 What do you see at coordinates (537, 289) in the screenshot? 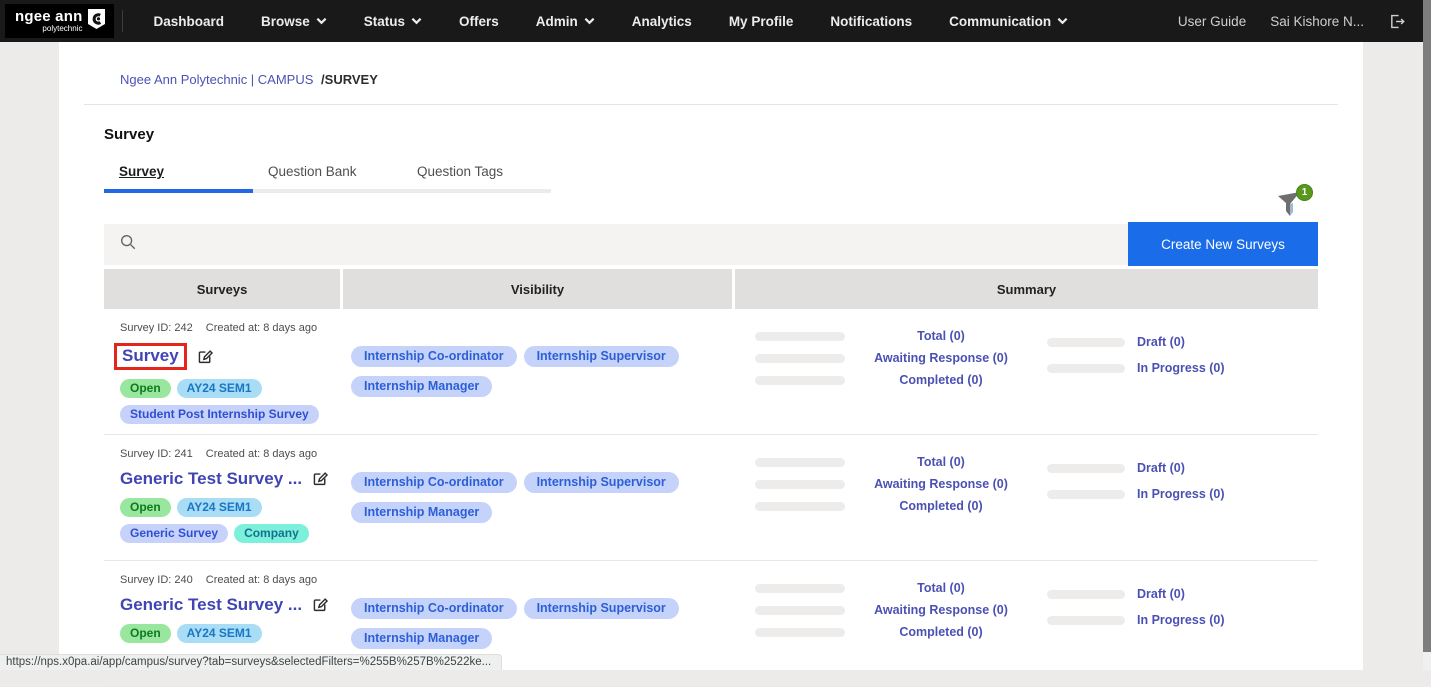
I see `column-header-visibility: Visibility` at bounding box center [537, 289].